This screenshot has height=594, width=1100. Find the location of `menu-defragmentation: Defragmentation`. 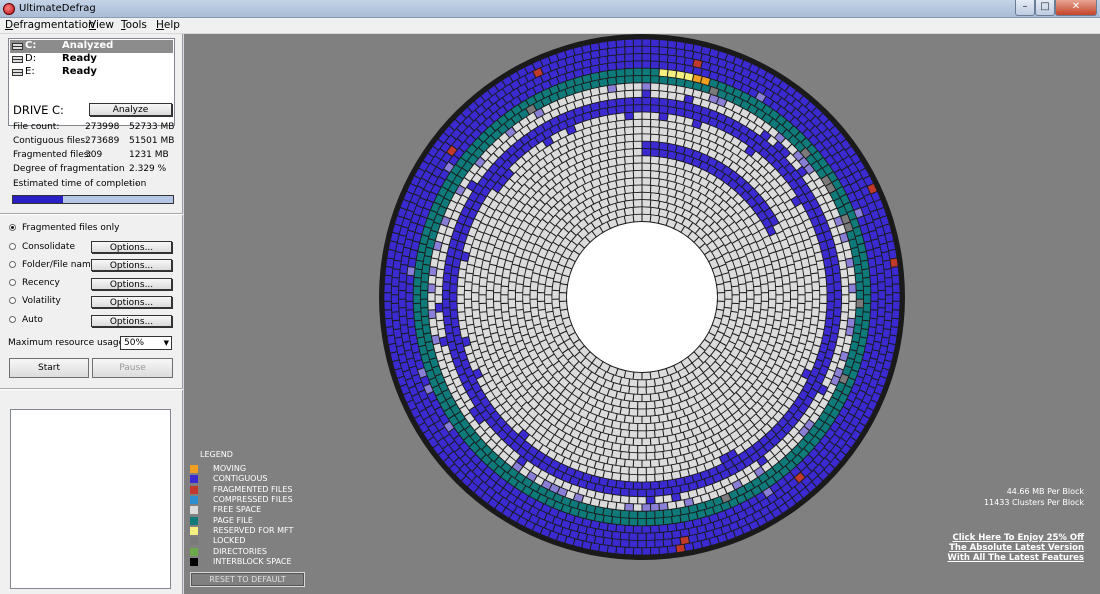

menu-defragmentation: Defragmentation is located at coordinates (50, 25).